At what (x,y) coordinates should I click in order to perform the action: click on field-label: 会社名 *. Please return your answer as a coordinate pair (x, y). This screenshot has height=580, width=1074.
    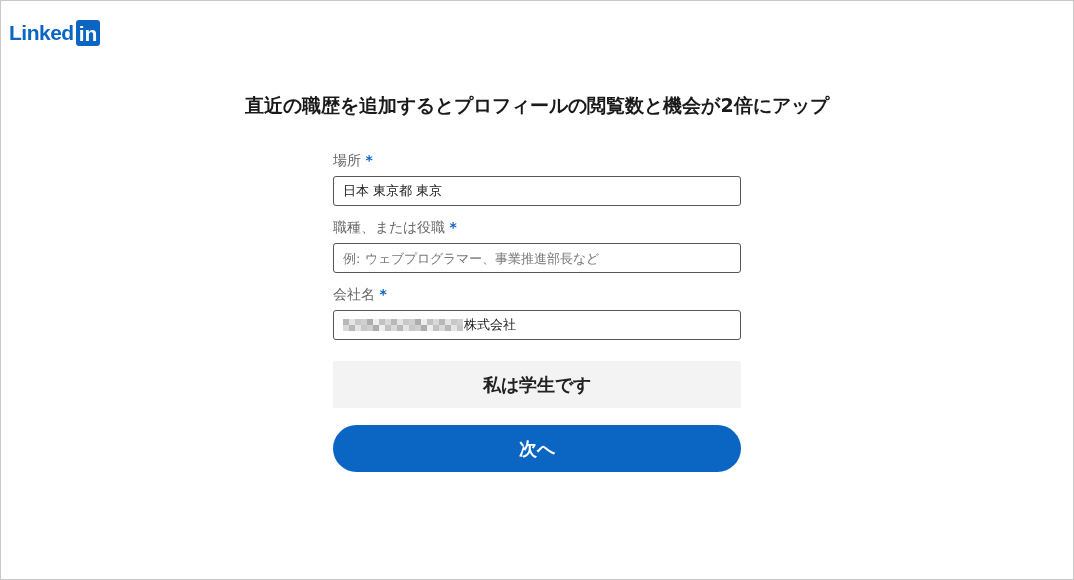
    Looking at the image, I should click on (360, 294).